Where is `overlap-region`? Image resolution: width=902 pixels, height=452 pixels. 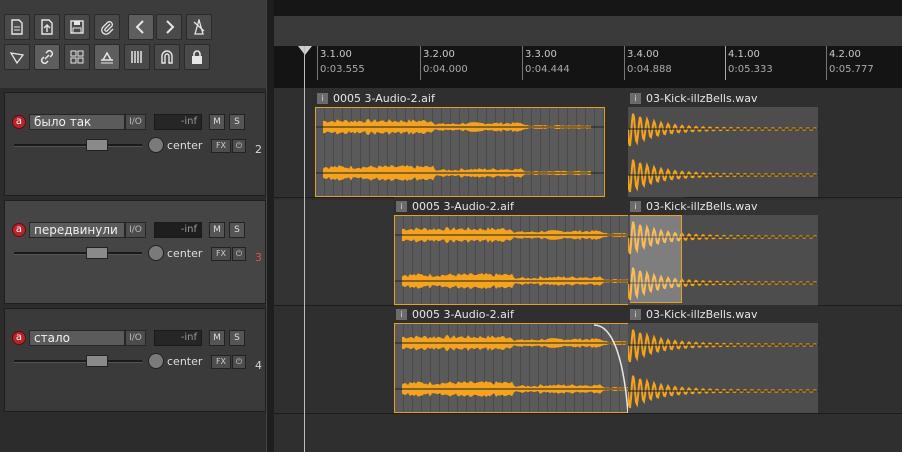
overlap-region is located at coordinates (656, 259).